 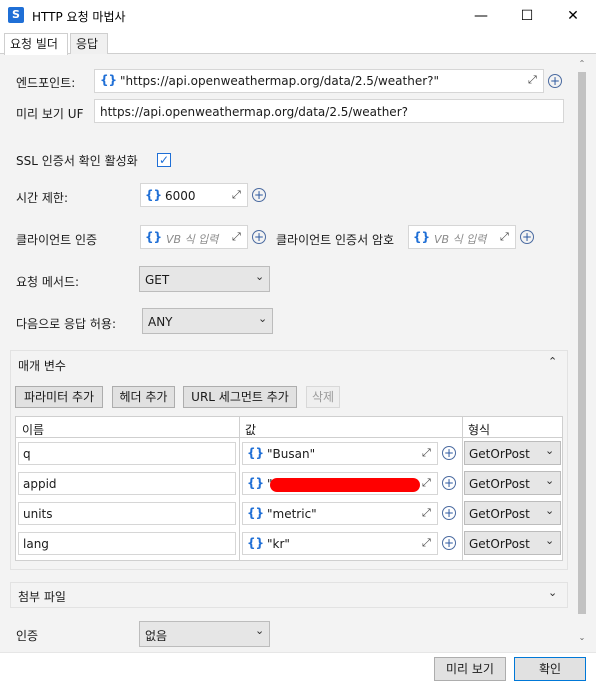 What do you see at coordinates (33, 429) in the screenshot?
I see `column-header-name: 이름` at bounding box center [33, 429].